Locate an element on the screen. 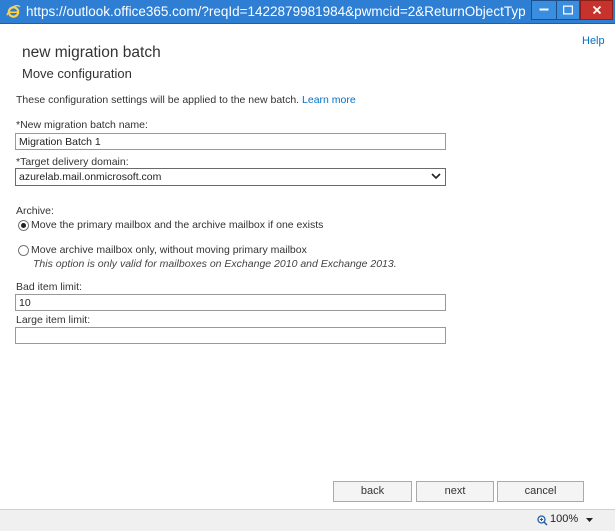 Image resolution: width=615 pixels, height=531 pixels. bad-item-limit-label: Bad item limit: is located at coordinates (49, 287).